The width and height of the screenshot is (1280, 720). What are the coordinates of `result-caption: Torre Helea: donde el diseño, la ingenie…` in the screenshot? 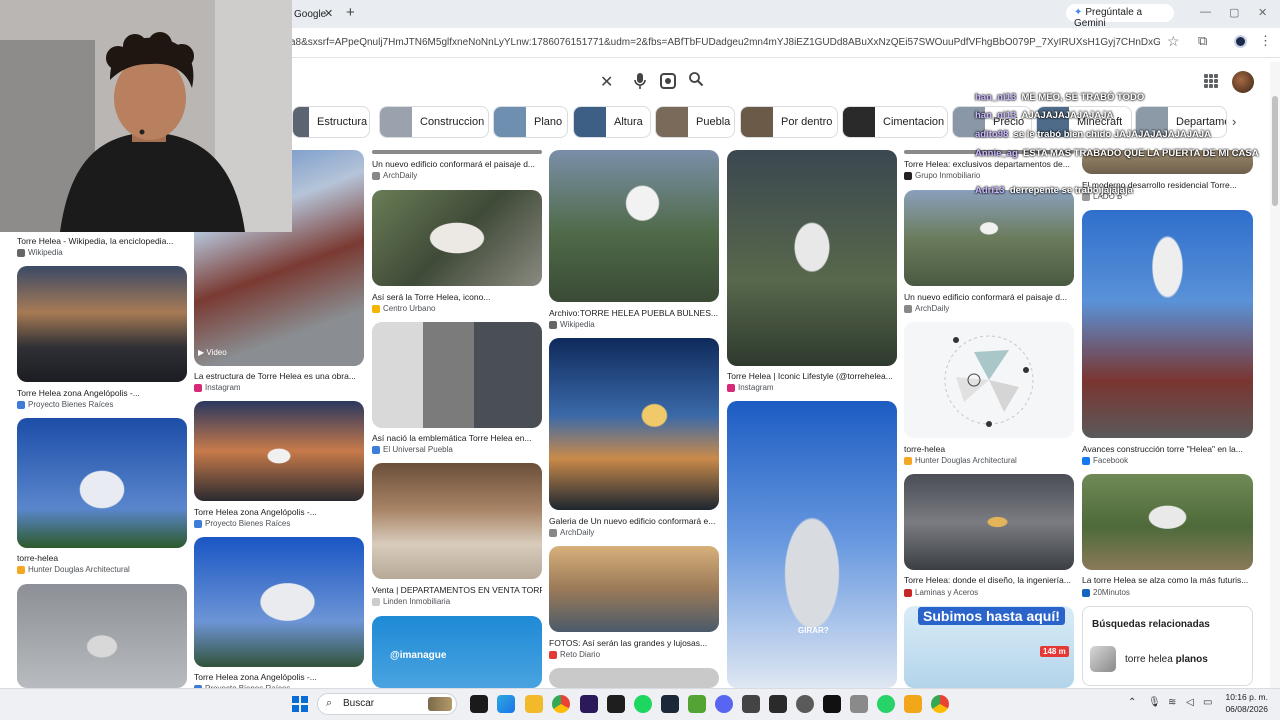 It's located at (989, 580).